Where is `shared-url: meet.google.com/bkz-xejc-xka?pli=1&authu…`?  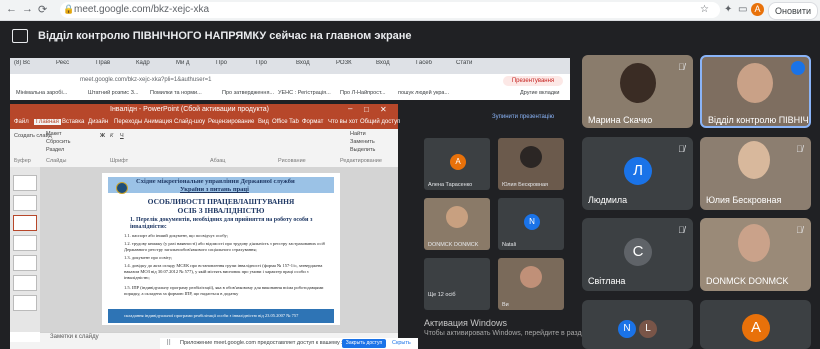
shared-url: meet.google.com/bkz-xejc-xka?pli=1&authu… is located at coordinates (146, 80).